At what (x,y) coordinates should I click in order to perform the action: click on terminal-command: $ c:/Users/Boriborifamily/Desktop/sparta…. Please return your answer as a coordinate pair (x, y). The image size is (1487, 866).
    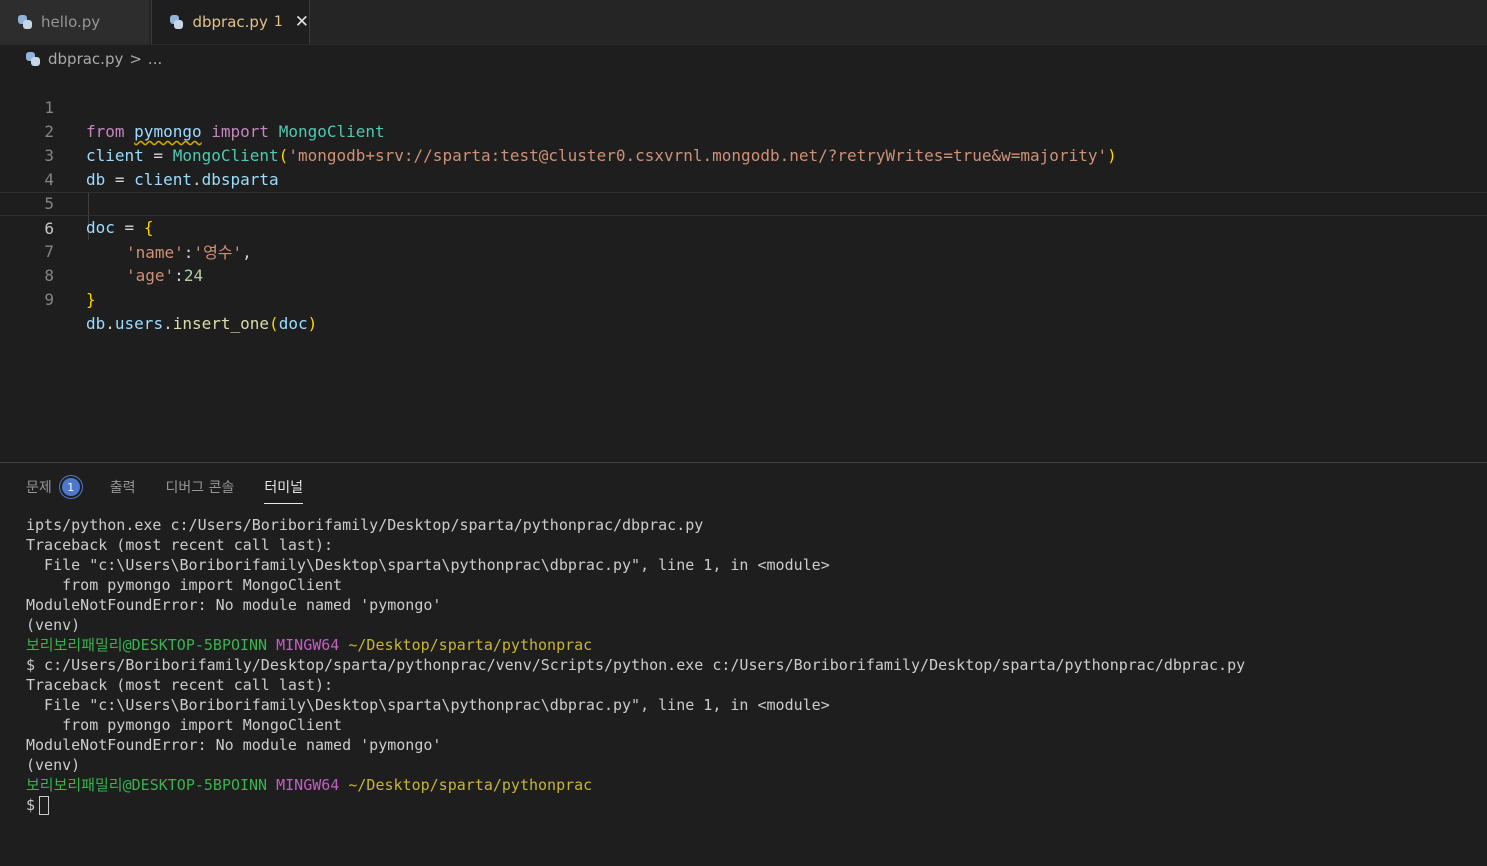
    Looking at the image, I should click on (636, 665).